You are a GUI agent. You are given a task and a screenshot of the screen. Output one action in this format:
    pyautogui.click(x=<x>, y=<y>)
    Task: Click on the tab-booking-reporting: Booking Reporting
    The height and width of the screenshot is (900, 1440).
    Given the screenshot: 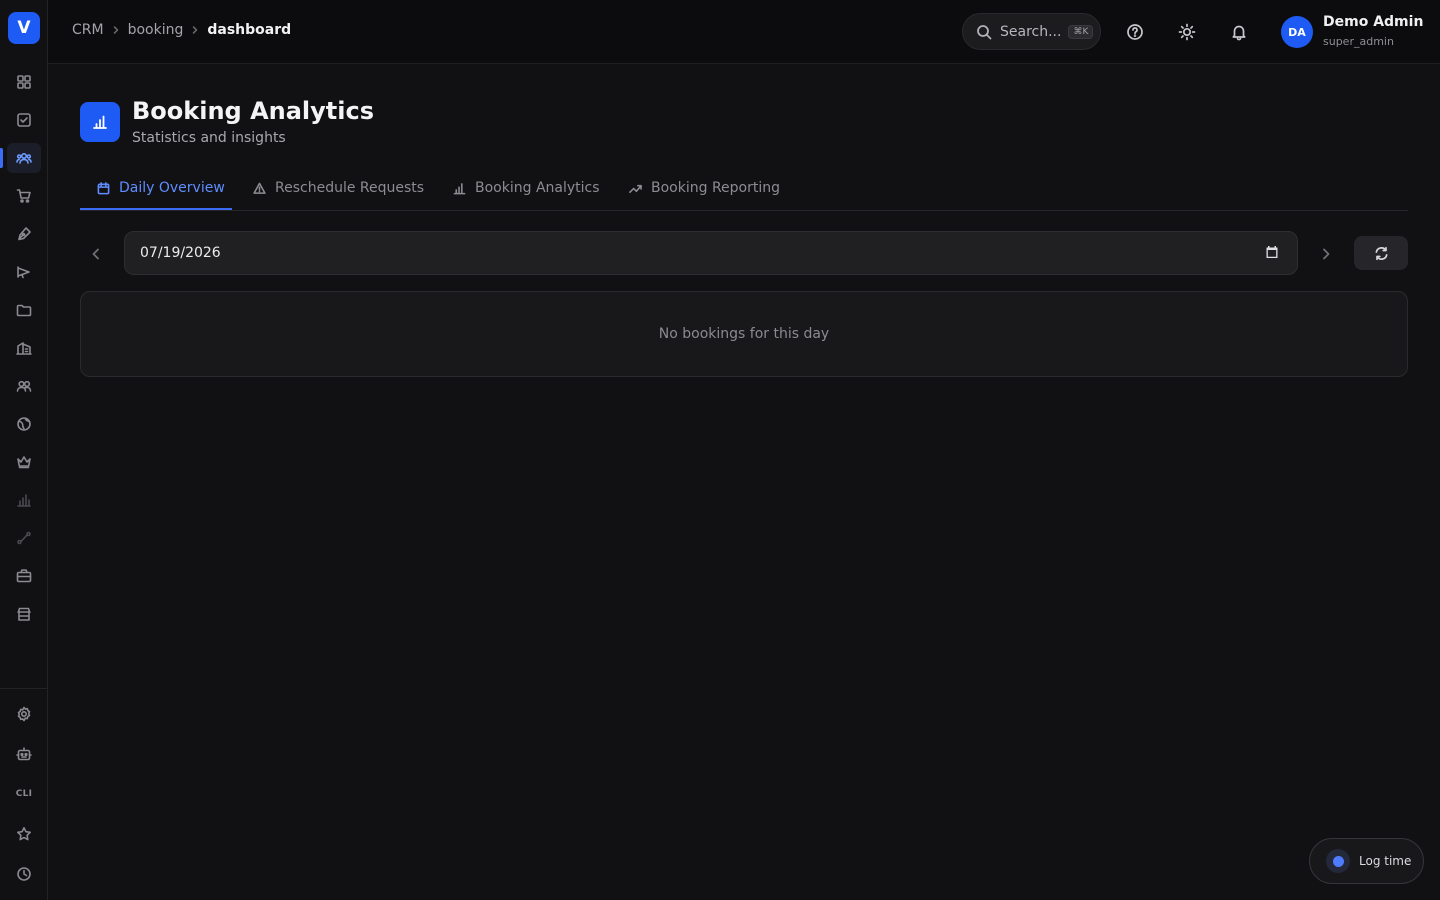 What is the action you would take?
    pyautogui.click(x=704, y=188)
    